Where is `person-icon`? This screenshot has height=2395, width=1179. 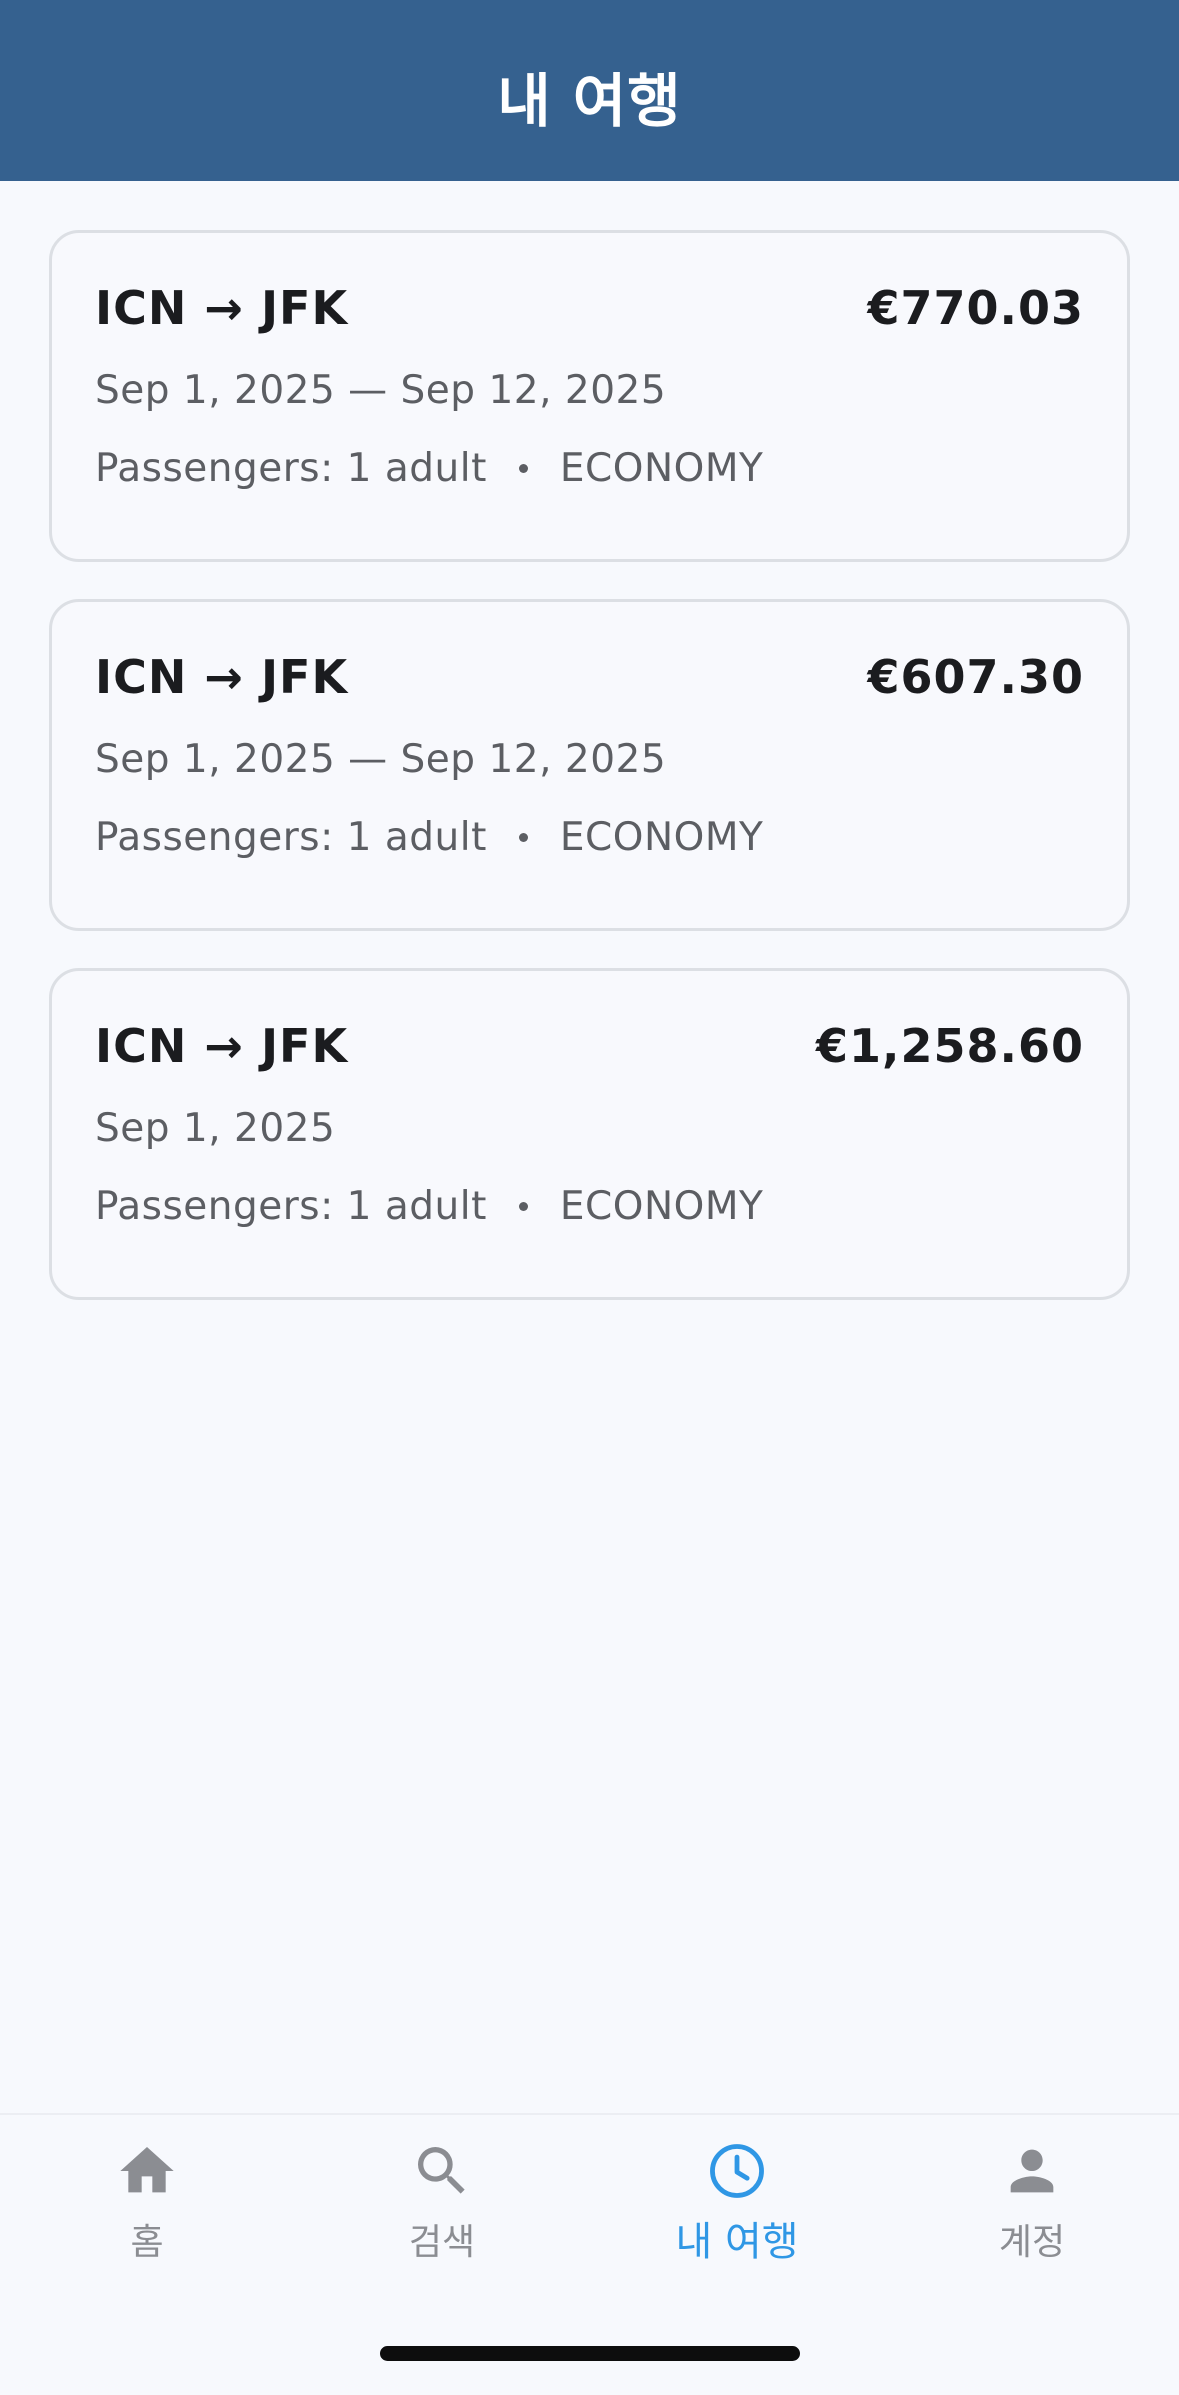 person-icon is located at coordinates (1032, 2171).